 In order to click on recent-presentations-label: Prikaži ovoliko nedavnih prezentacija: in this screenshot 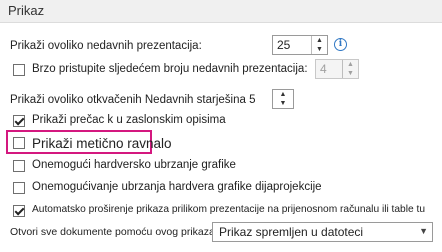, I will do `click(106, 46)`.